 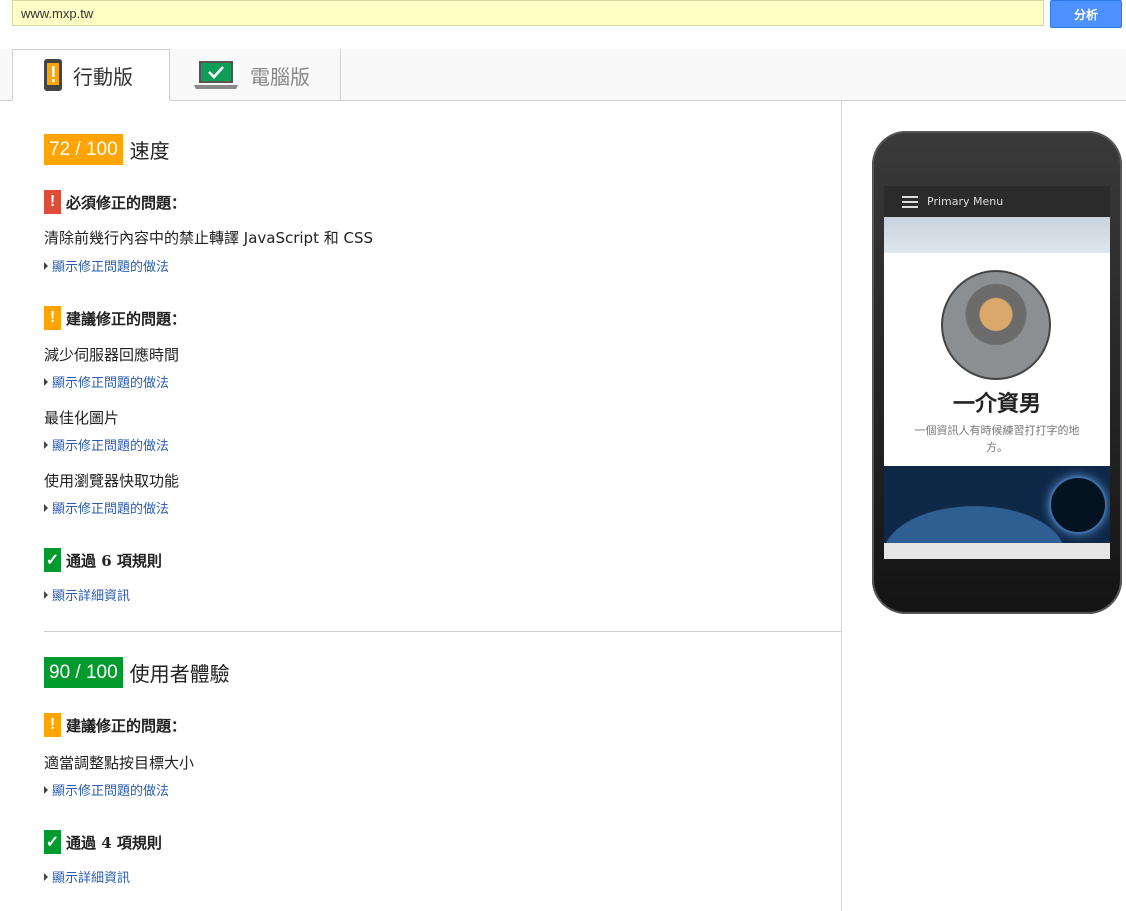 I want to click on preview-space-image, so click(x=997, y=504).